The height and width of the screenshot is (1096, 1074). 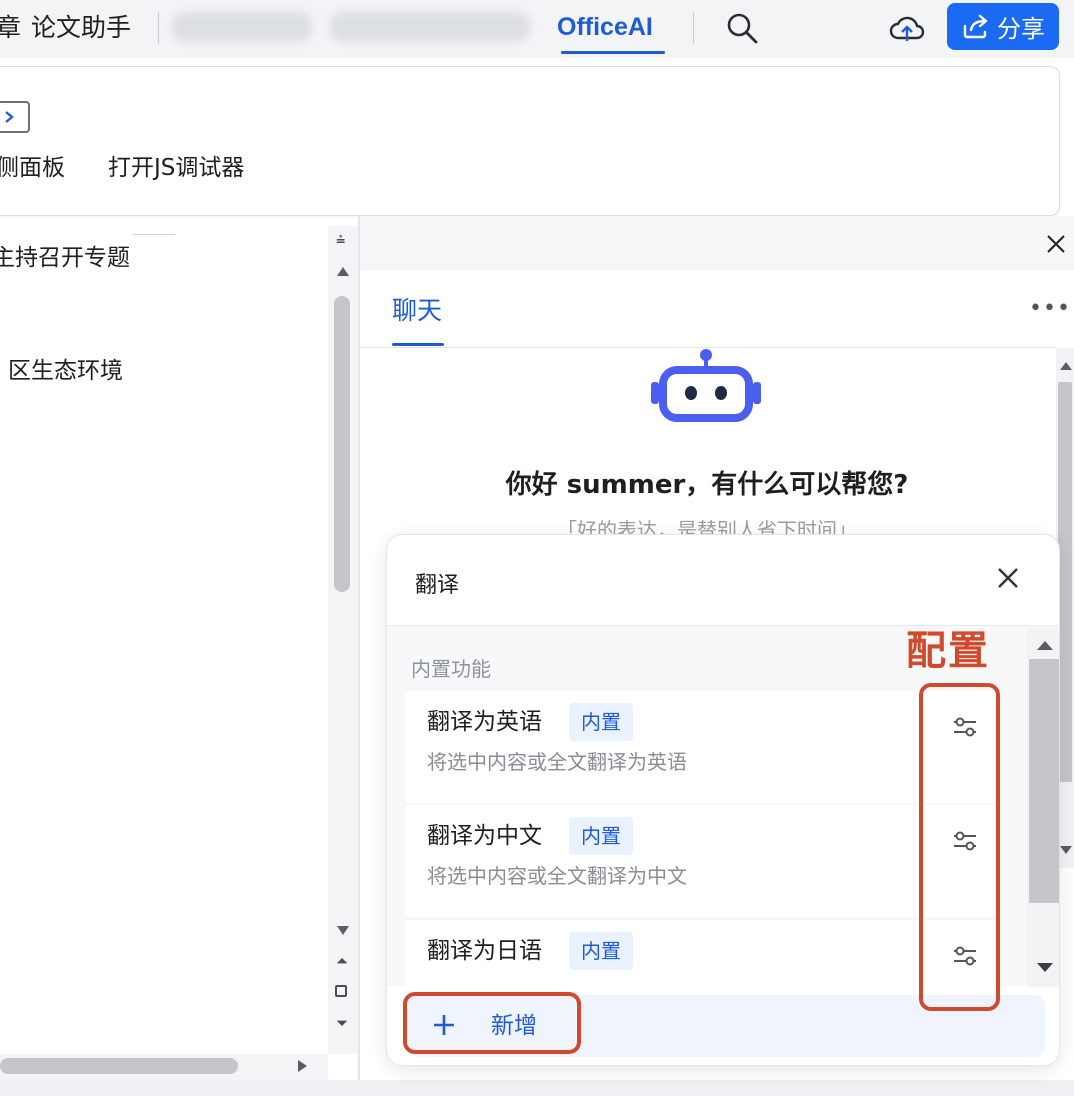 I want to click on item-title: 翻译为中文, so click(x=484, y=836).